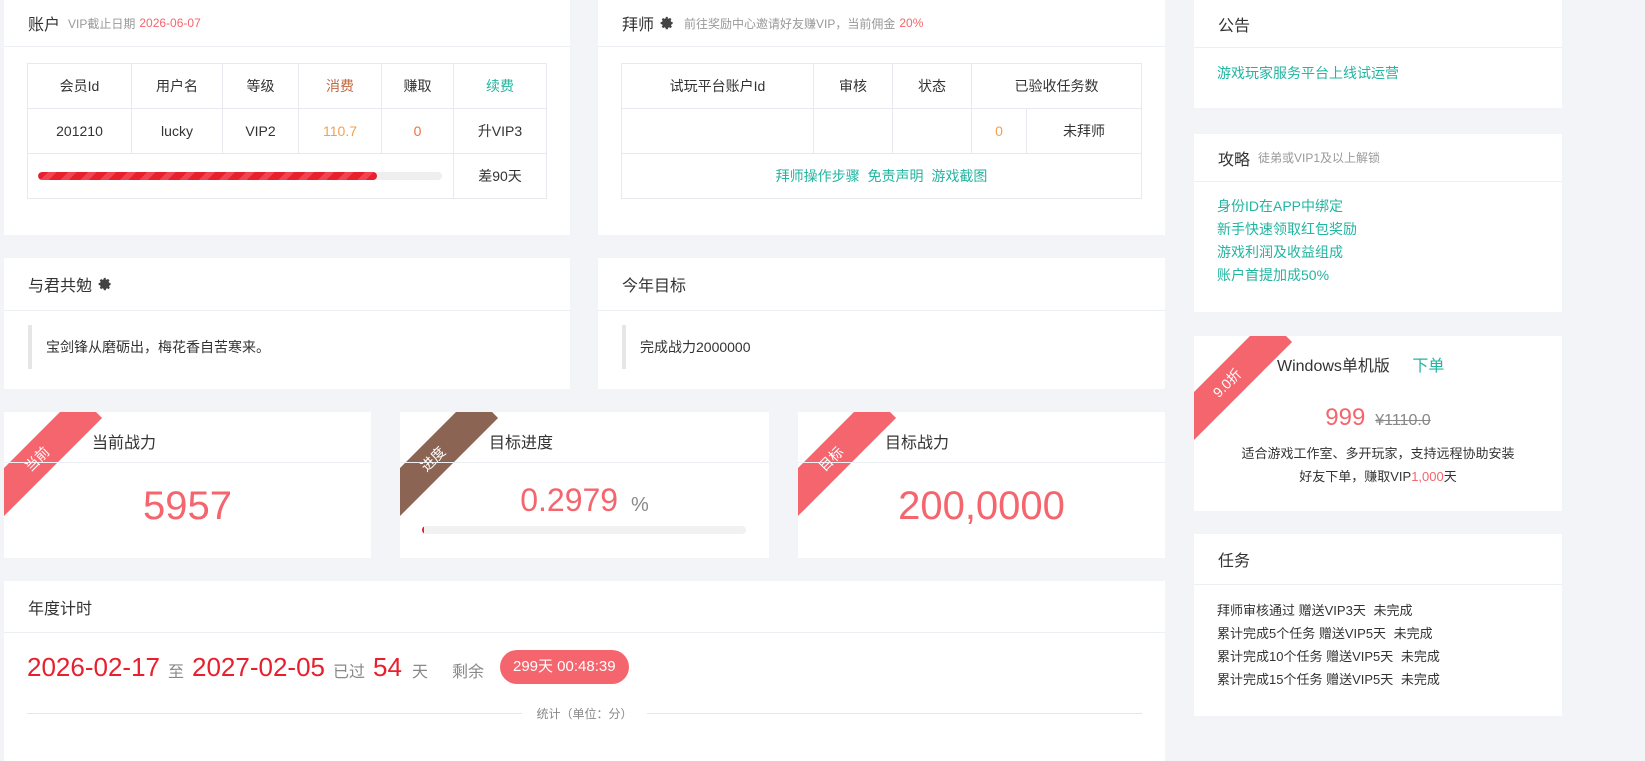  I want to click on vip-progress-fill, so click(208, 176).